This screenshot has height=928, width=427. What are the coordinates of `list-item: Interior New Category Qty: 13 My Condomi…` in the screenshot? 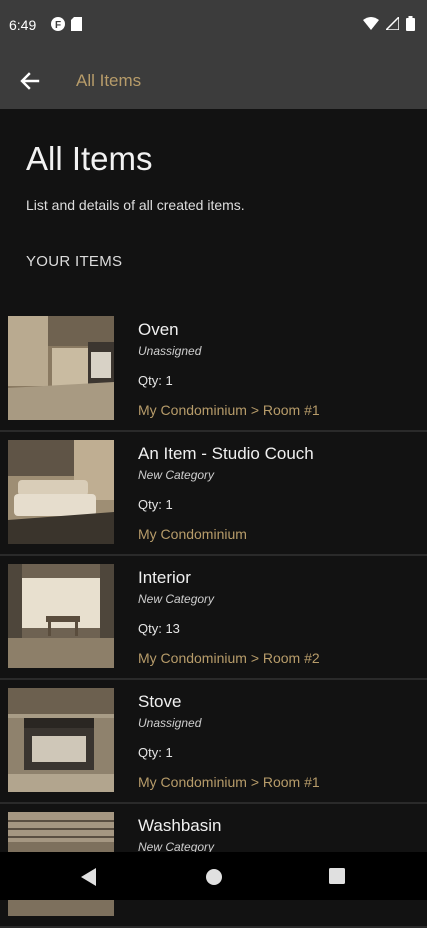 It's located at (213, 618).